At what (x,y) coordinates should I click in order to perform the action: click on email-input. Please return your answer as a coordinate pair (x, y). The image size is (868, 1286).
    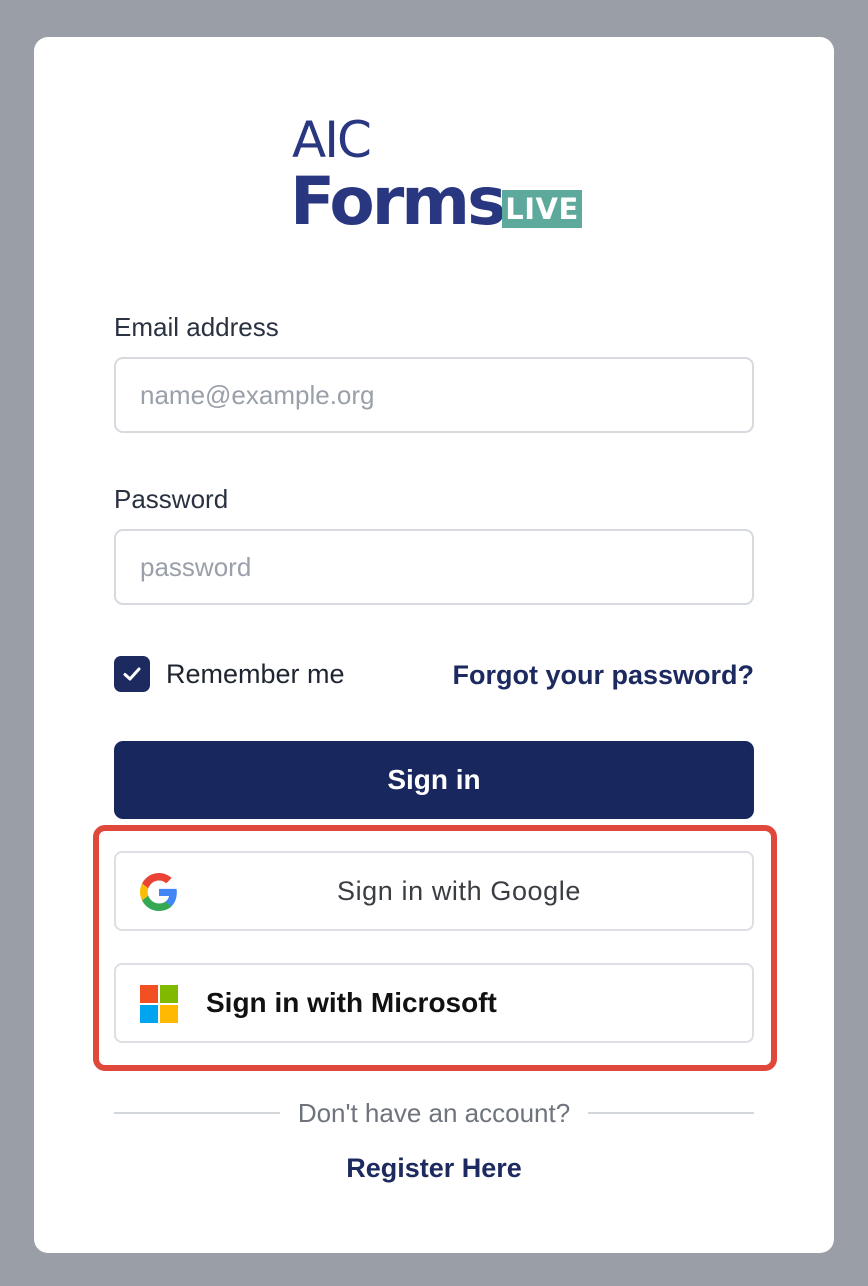
    Looking at the image, I should click on (434, 395).